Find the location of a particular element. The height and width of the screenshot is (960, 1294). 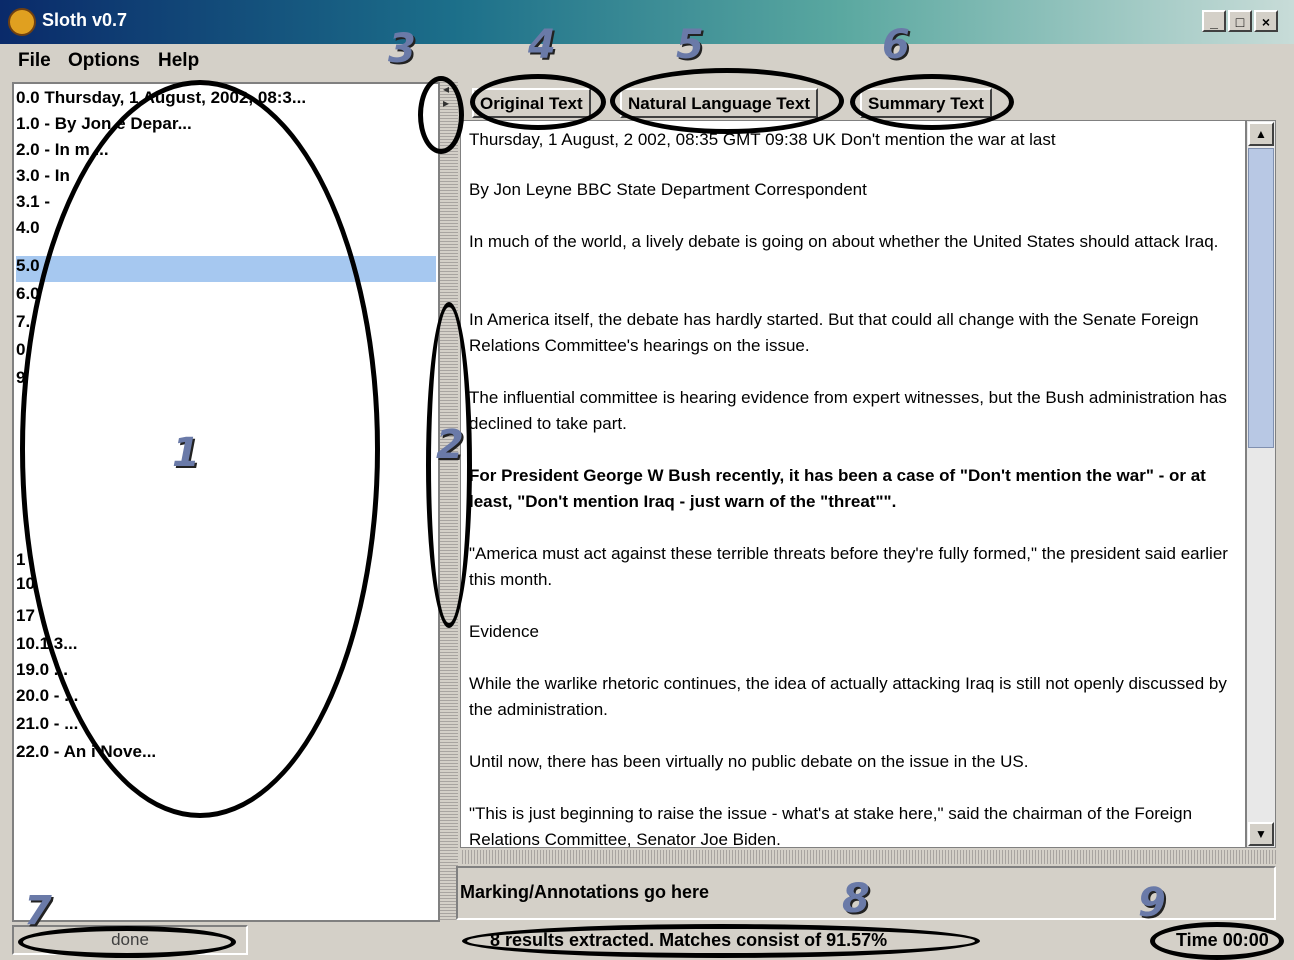

list-item: 10 is located at coordinates (226, 587).